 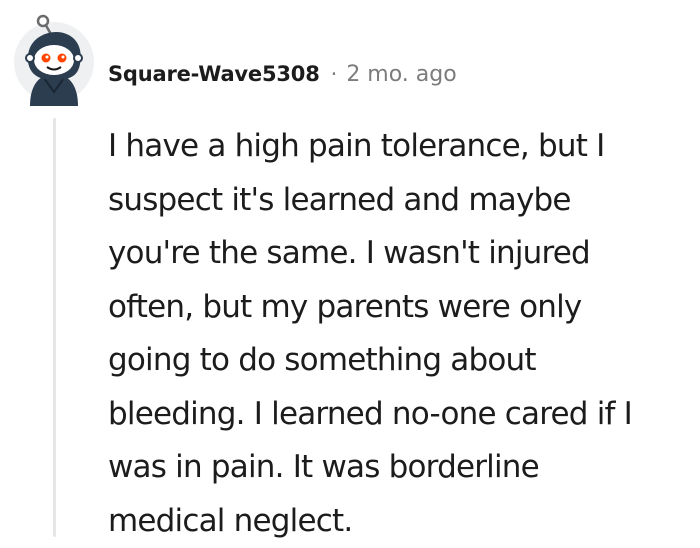 I want to click on thread-collapse-line, so click(x=54, y=327).